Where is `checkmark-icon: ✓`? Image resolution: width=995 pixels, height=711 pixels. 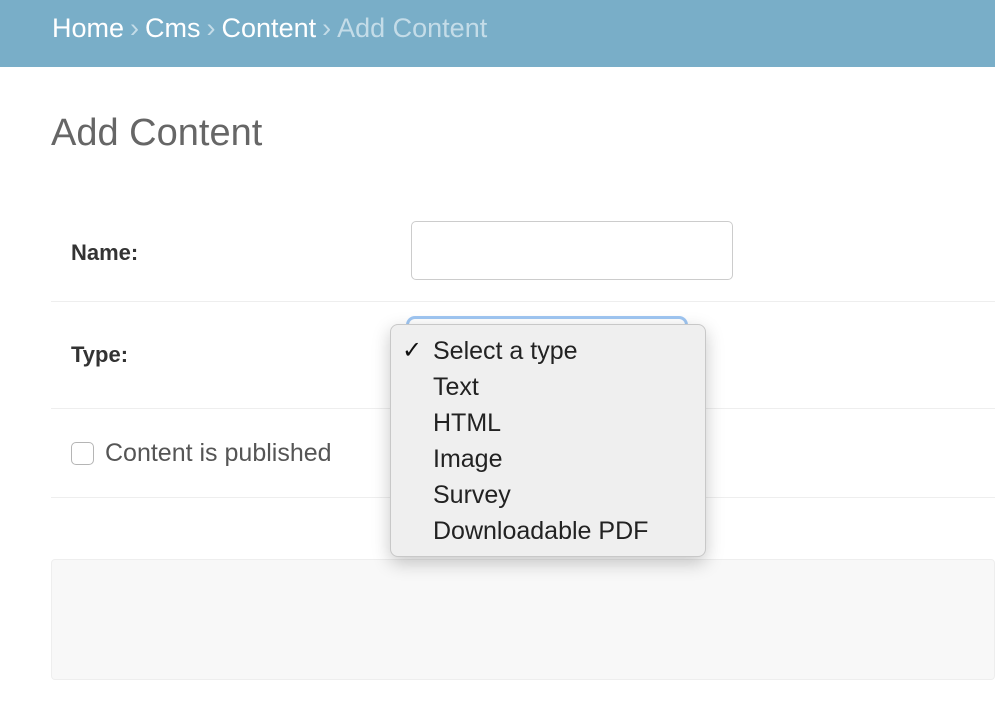 checkmark-icon: ✓ is located at coordinates (412, 350).